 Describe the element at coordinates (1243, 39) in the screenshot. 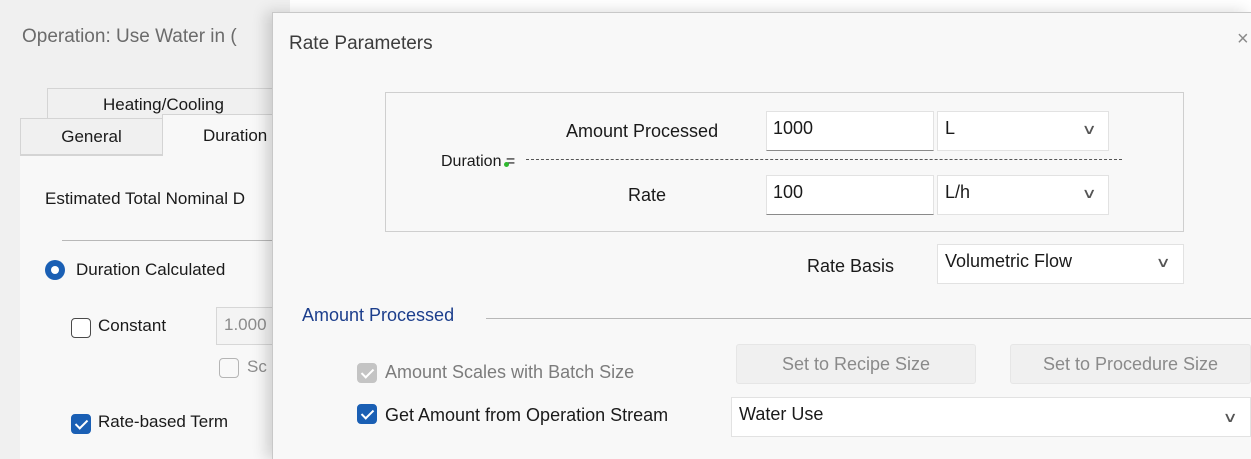

I see `close-icon: ×` at that location.